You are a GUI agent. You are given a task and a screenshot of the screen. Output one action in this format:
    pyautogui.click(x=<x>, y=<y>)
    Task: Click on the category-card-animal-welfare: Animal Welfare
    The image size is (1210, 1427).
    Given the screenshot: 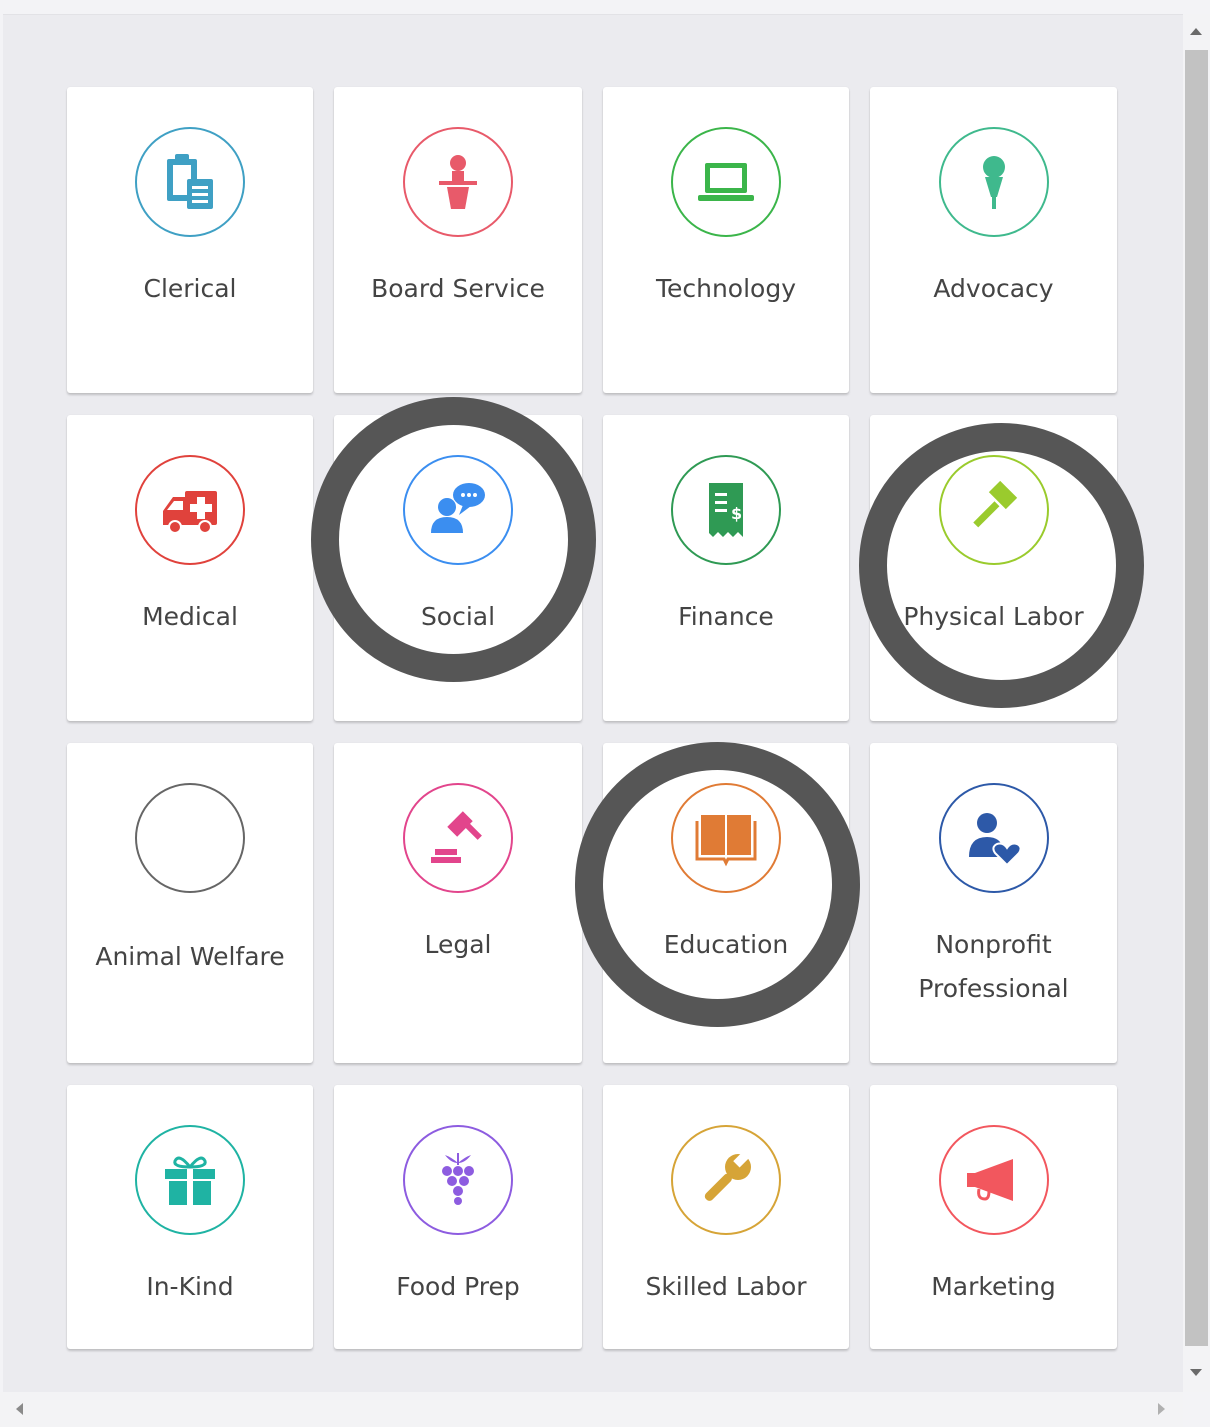 What is the action you would take?
    pyautogui.click(x=190, y=903)
    